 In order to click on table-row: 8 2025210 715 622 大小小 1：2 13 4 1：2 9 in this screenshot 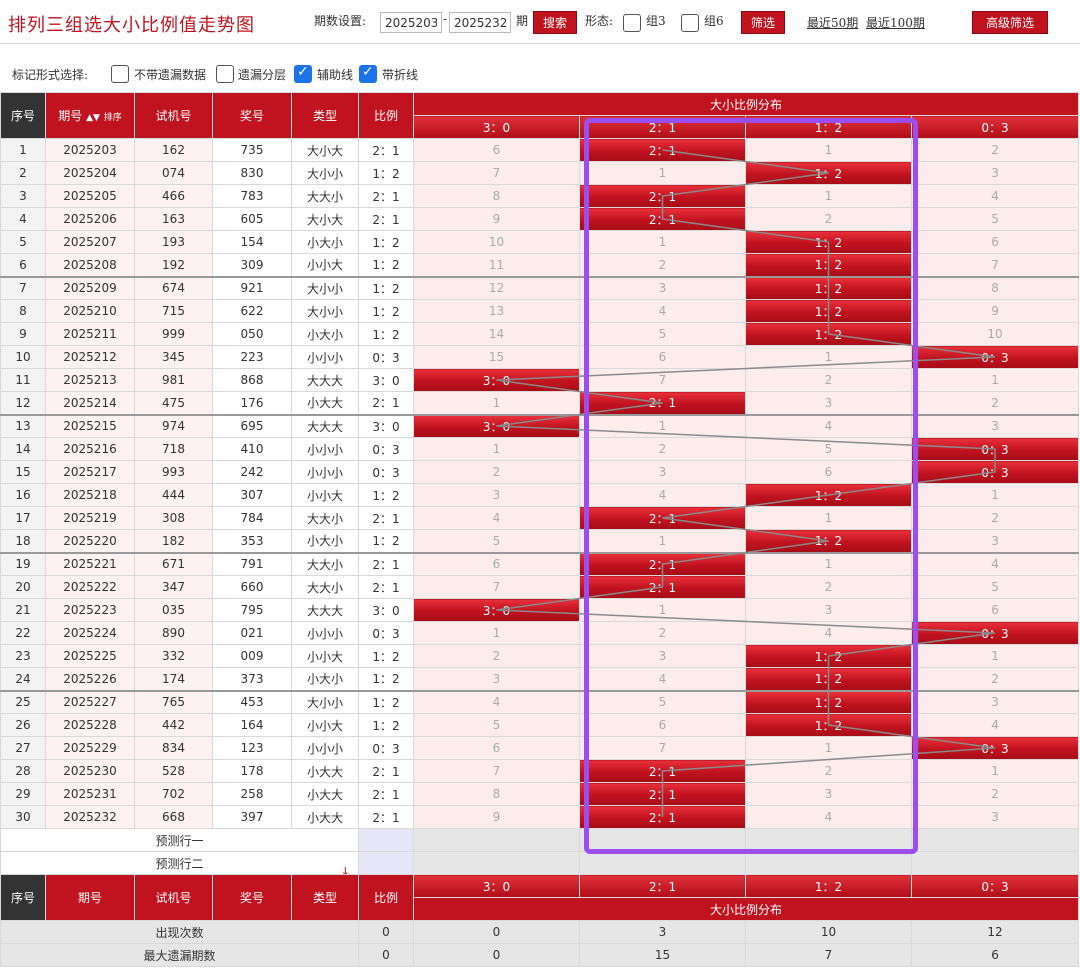, I will do `click(540, 311)`.